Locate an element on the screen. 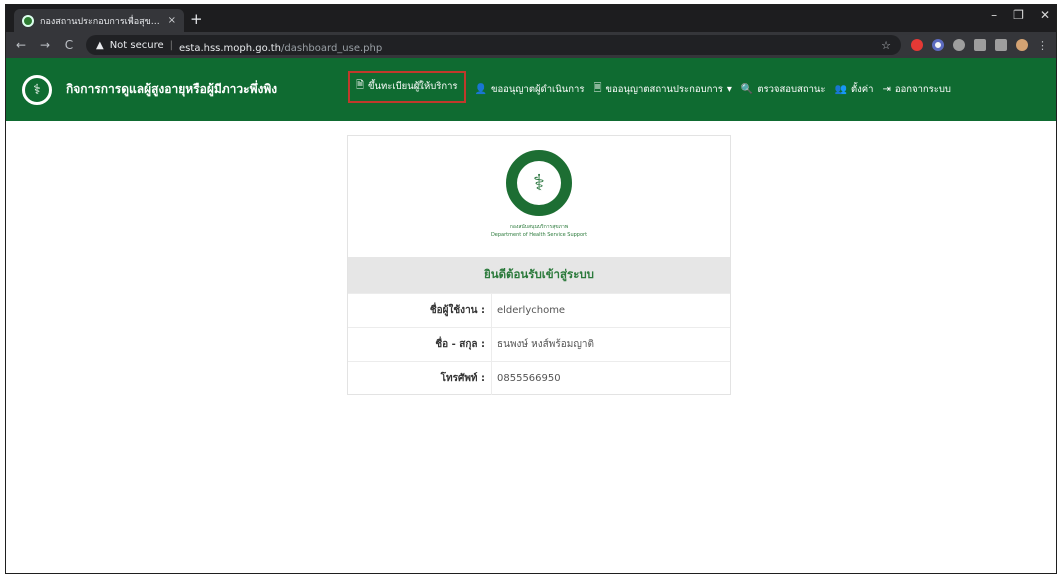 This screenshot has width=1061, height=574. ministry-seal-icon: ⚕ is located at coordinates (539, 183).